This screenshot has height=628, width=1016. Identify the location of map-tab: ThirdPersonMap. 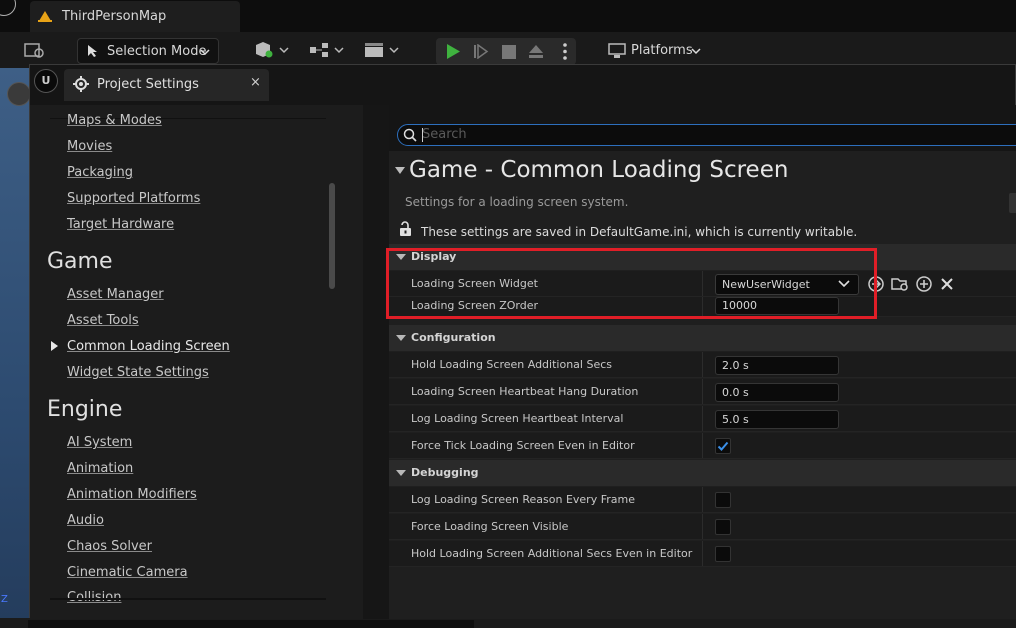
(135, 16).